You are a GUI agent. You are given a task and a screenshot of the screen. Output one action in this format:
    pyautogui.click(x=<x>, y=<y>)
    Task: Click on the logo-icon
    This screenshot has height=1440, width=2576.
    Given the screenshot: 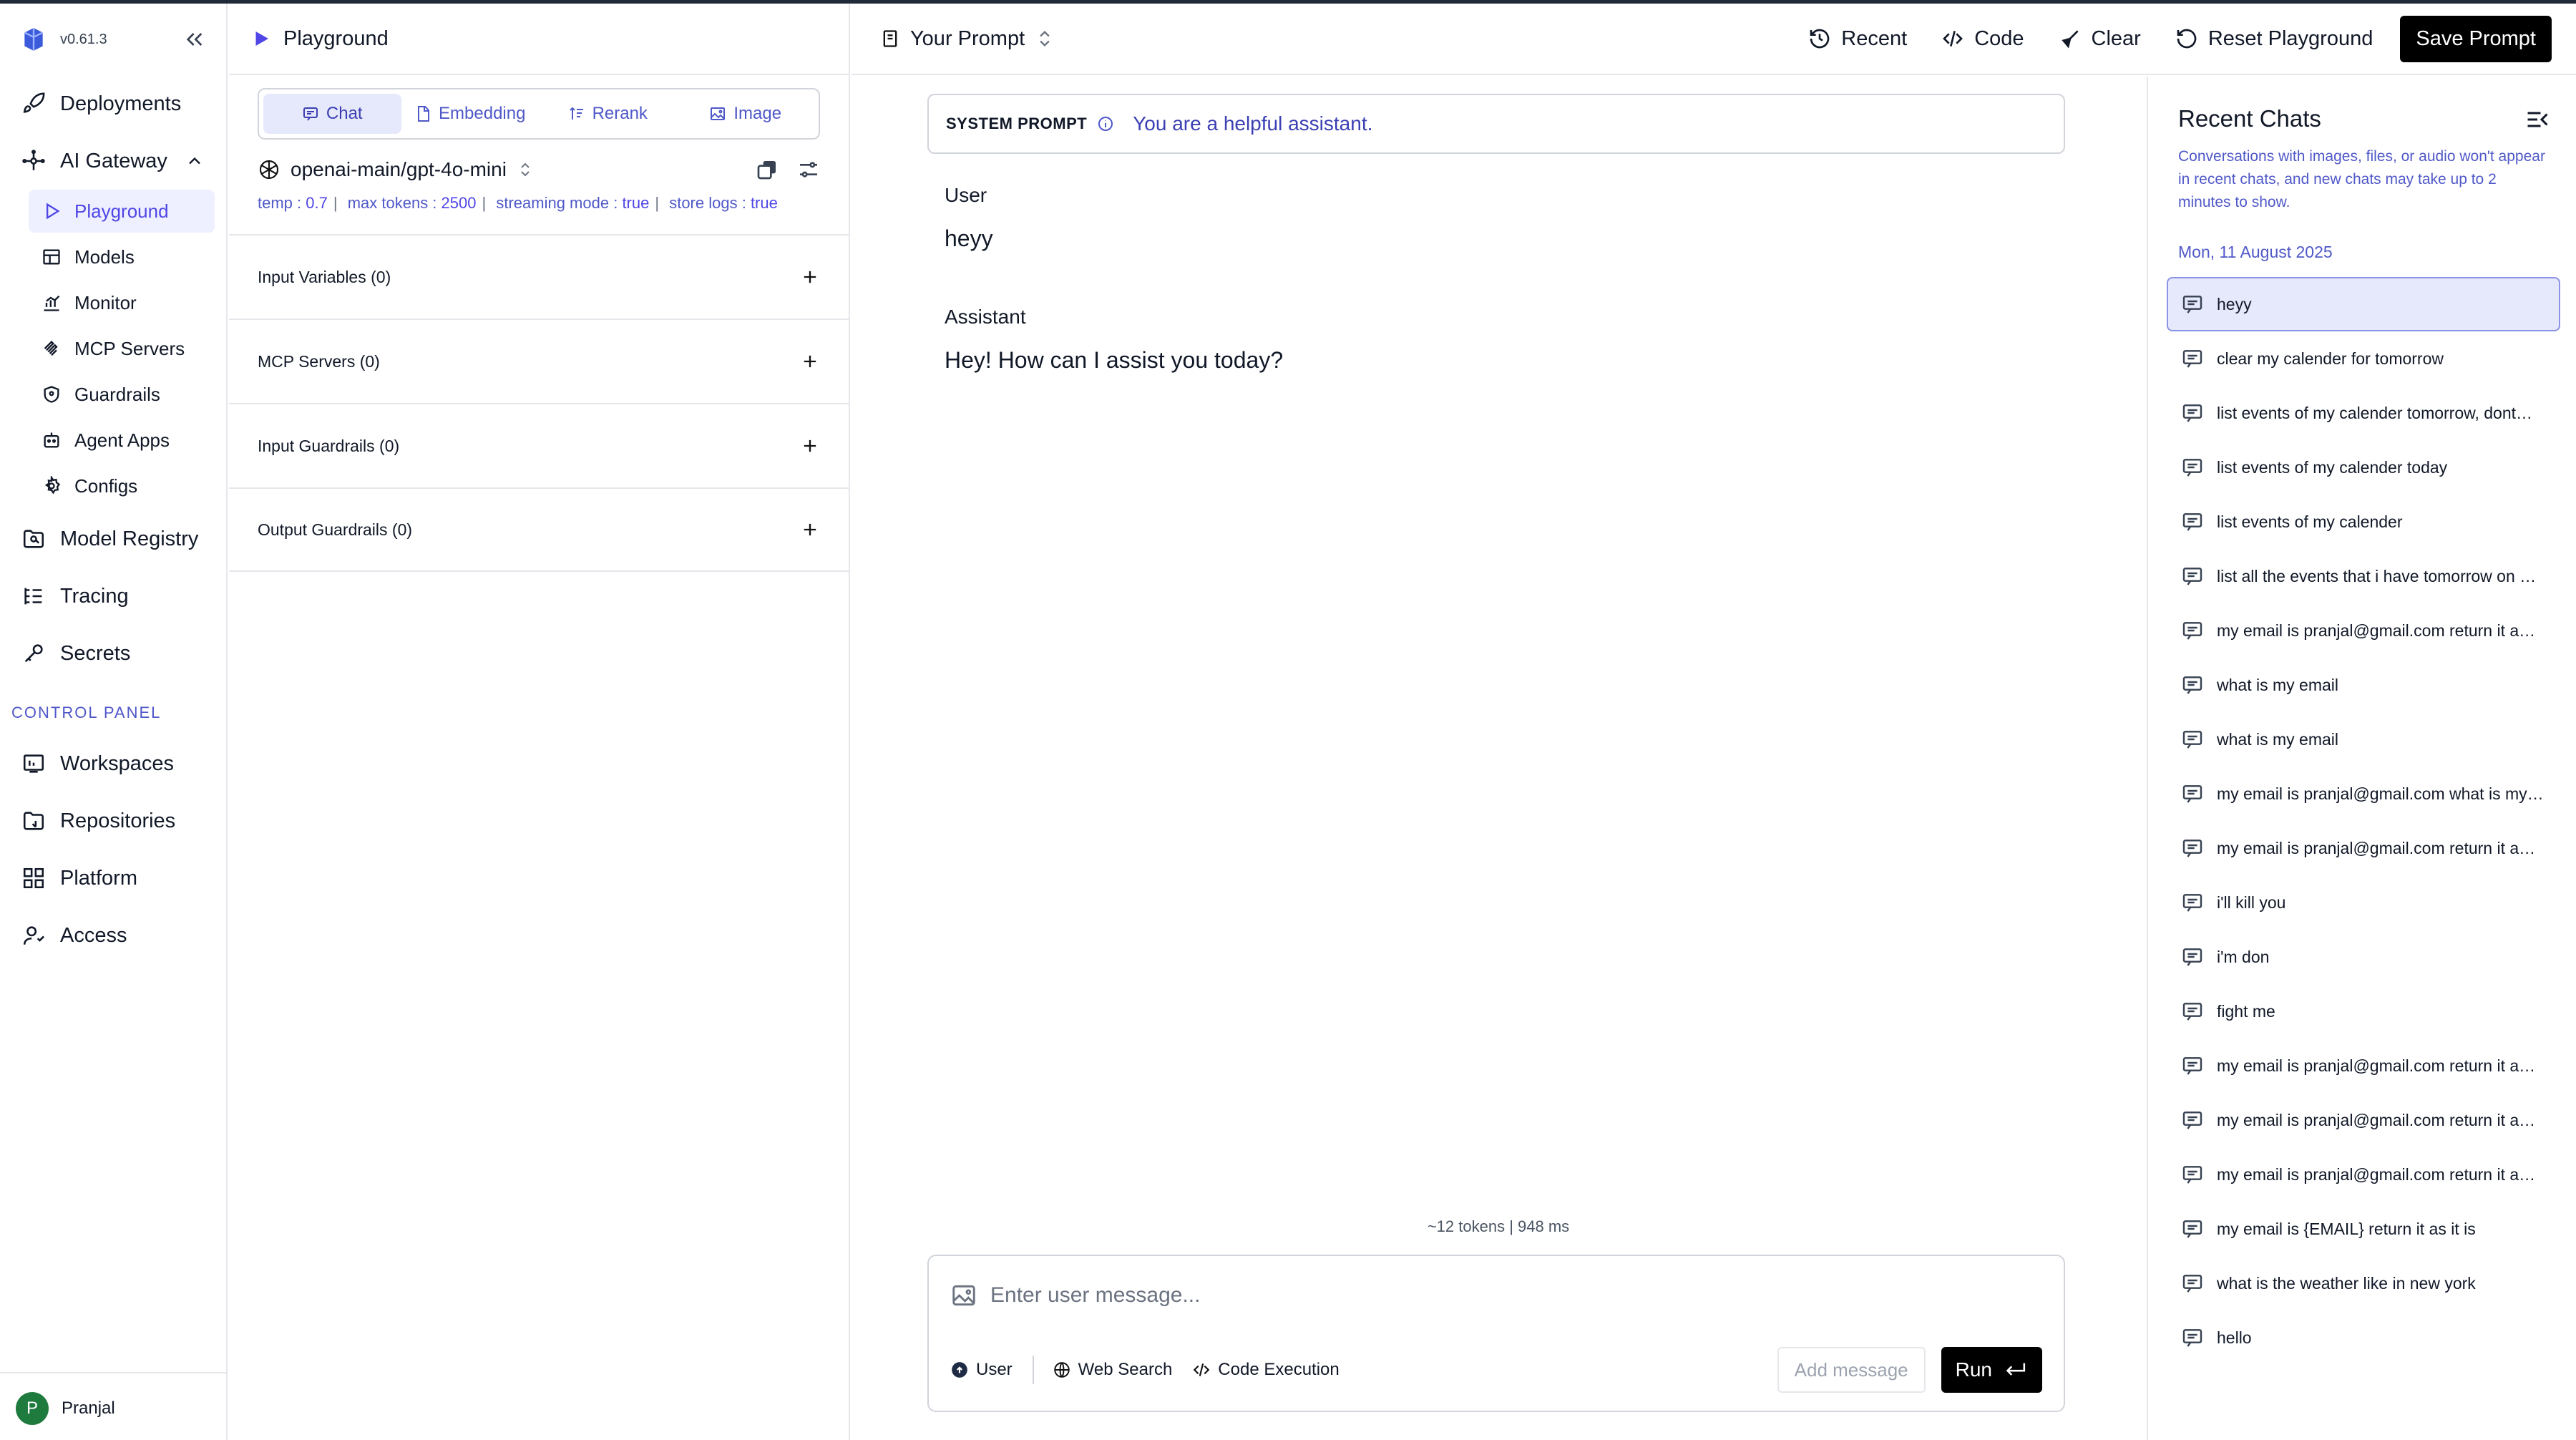 What is the action you would take?
    pyautogui.click(x=33, y=39)
    